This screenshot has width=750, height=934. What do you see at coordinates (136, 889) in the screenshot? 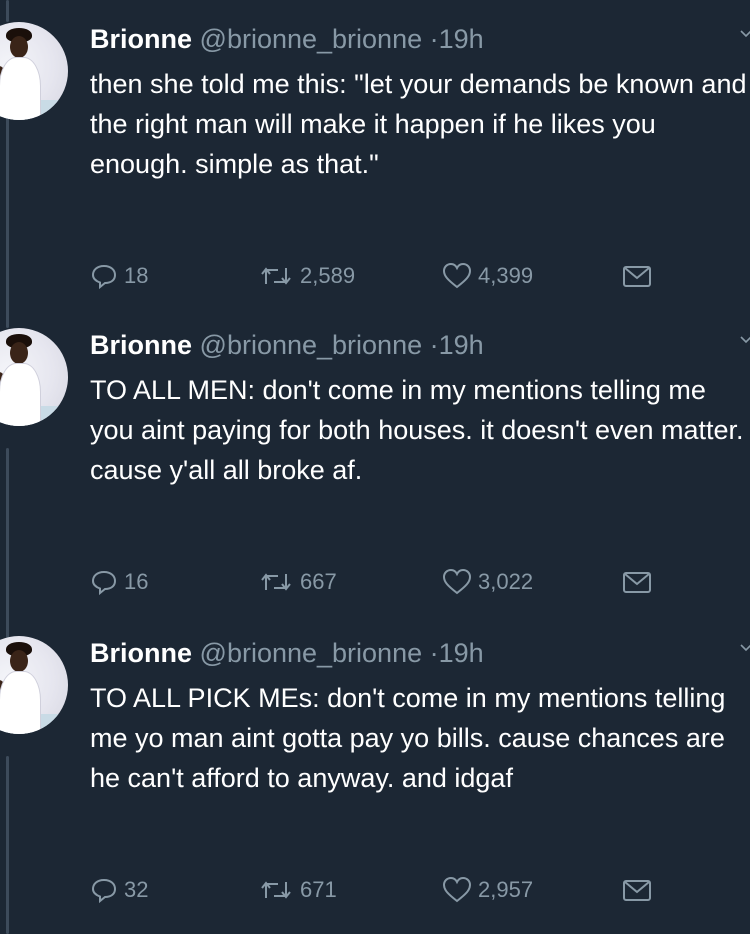
I see `reply-count: 32` at bounding box center [136, 889].